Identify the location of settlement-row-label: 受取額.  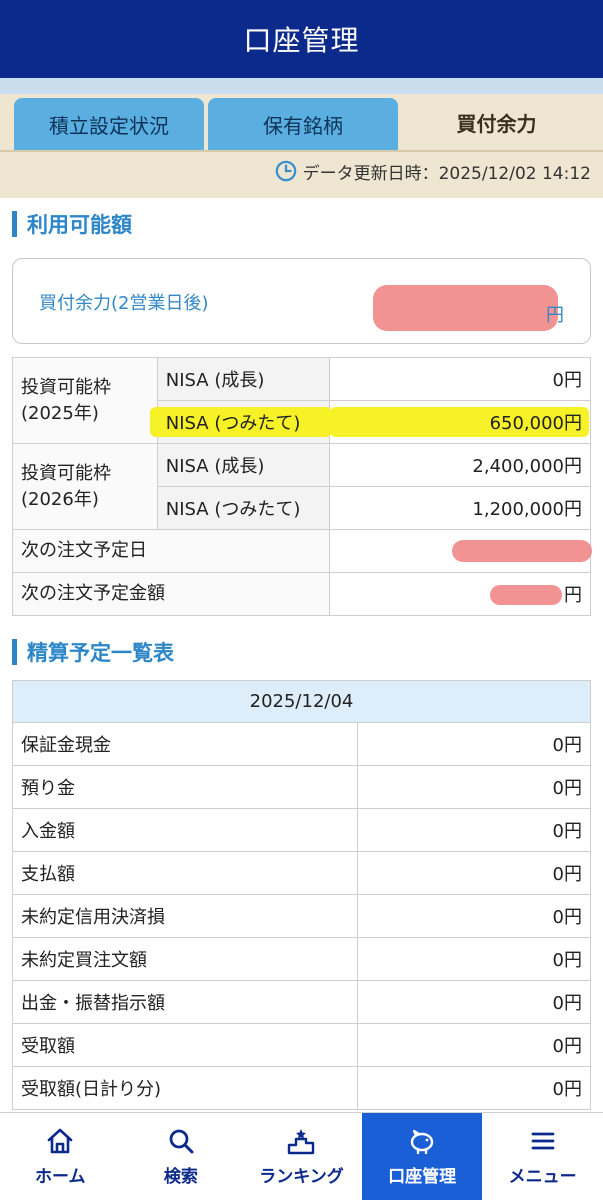
(185, 1045).